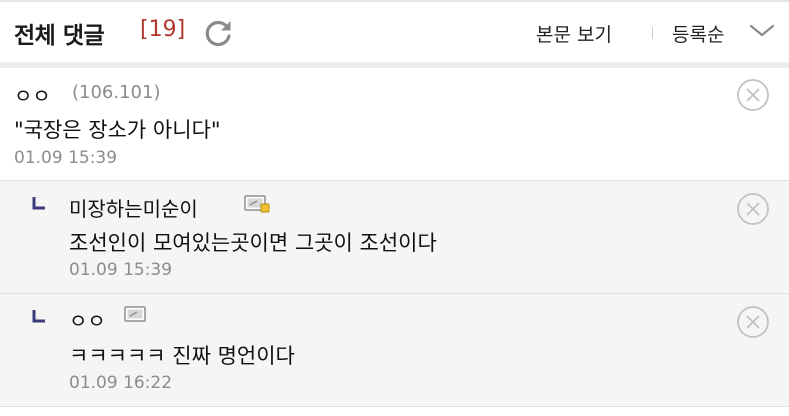 The height and width of the screenshot is (416, 789). What do you see at coordinates (121, 383) in the screenshot?
I see `comment-date: 01.09 16:22` at bounding box center [121, 383].